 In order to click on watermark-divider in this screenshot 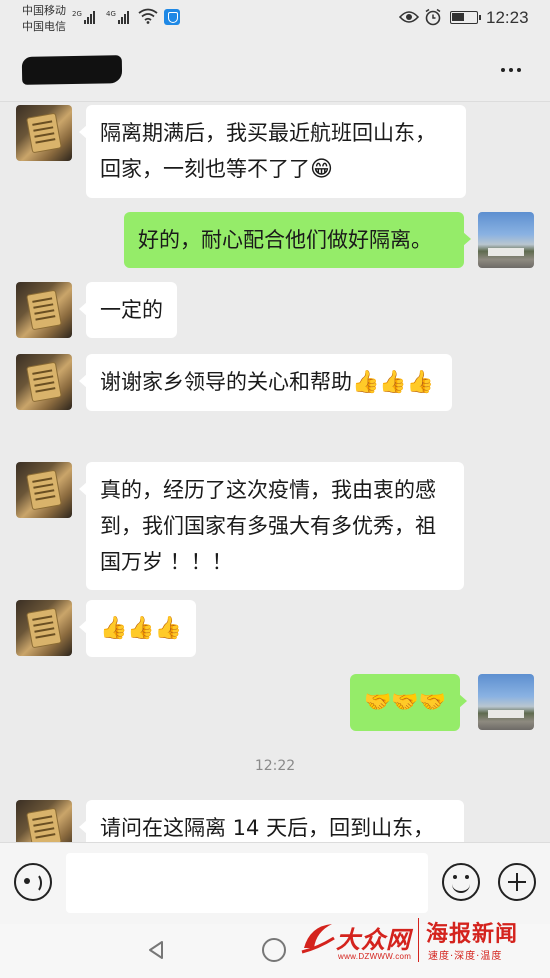, I will do `click(418, 940)`.